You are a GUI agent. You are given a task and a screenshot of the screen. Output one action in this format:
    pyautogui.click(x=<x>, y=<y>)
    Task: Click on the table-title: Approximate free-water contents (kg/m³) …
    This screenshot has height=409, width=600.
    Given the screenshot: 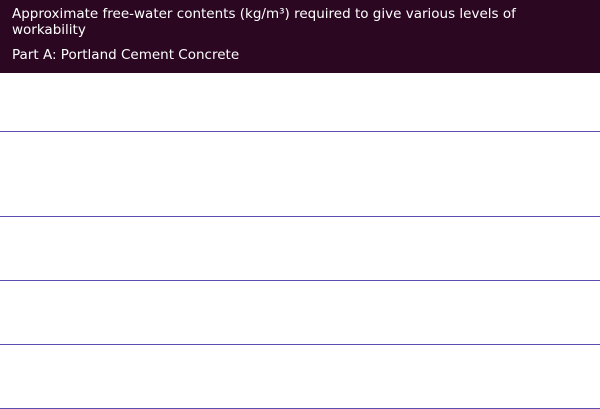 What is the action you would take?
    pyautogui.click(x=264, y=22)
    